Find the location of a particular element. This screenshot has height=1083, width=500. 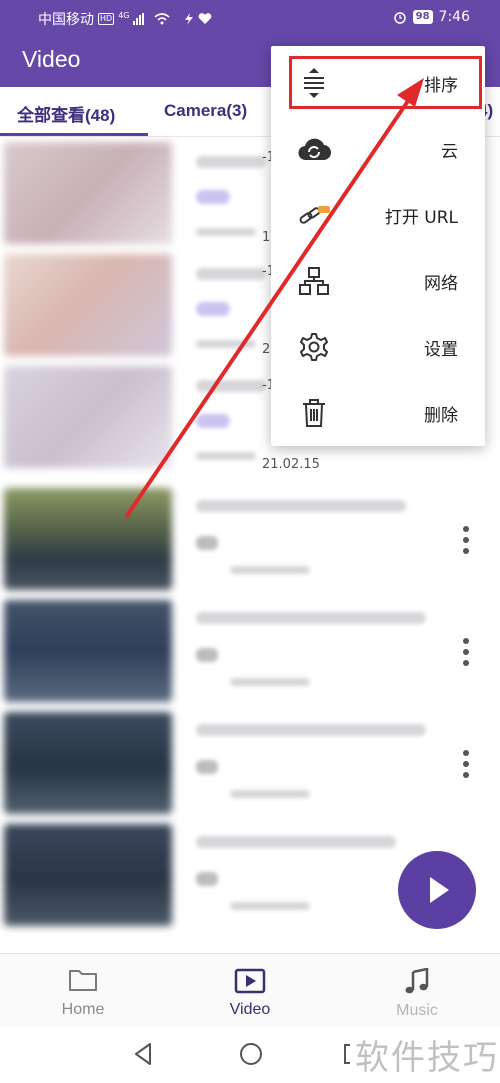

menu-item-label: 网络 is located at coordinates (441, 284).